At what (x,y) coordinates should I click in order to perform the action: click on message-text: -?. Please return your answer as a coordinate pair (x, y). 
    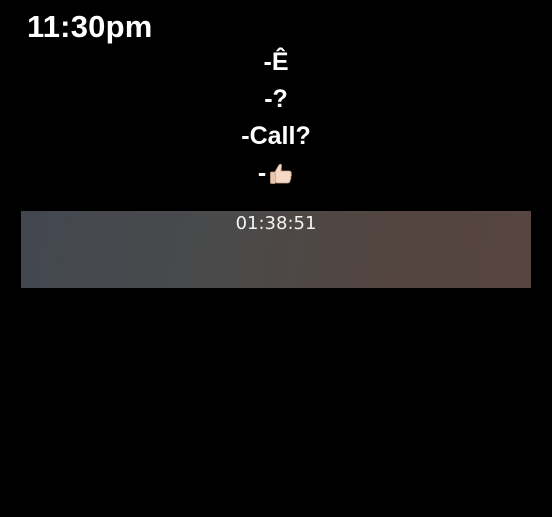
    Looking at the image, I should click on (276, 99).